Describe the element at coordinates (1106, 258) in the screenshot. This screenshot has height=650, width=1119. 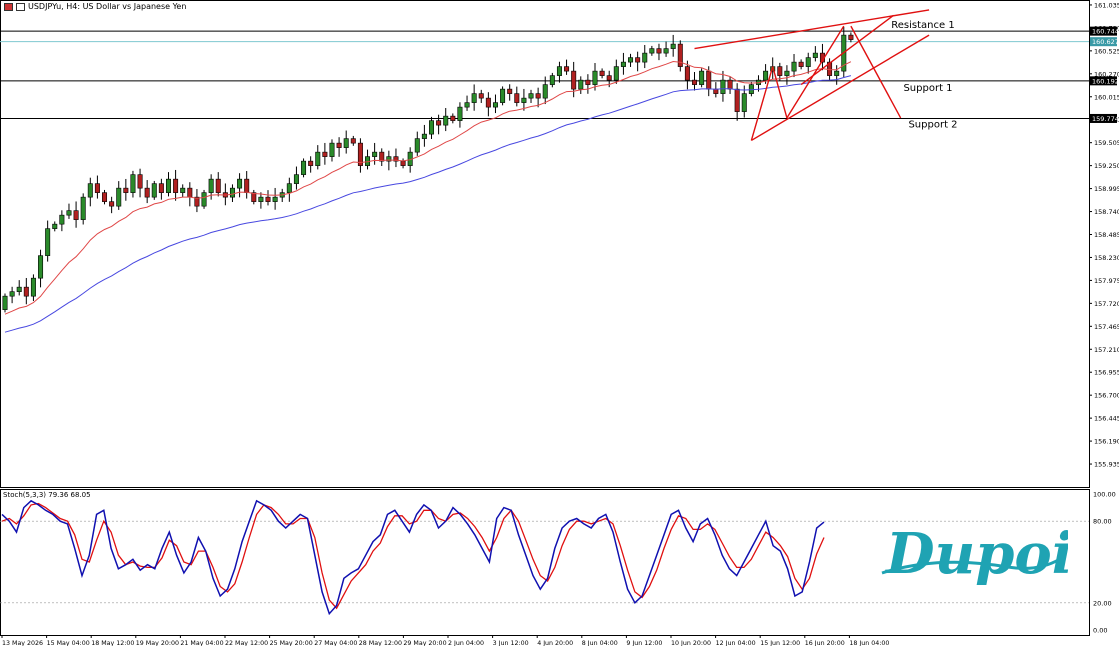
I see `y-axis-tick-label: 158.230` at that location.